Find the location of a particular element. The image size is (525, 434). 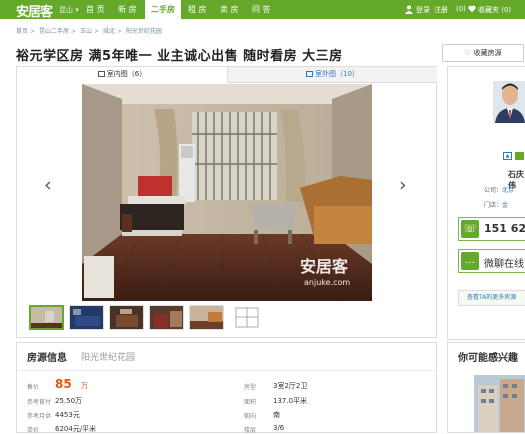

agent-company-label: 公司： is located at coordinates (493, 190).